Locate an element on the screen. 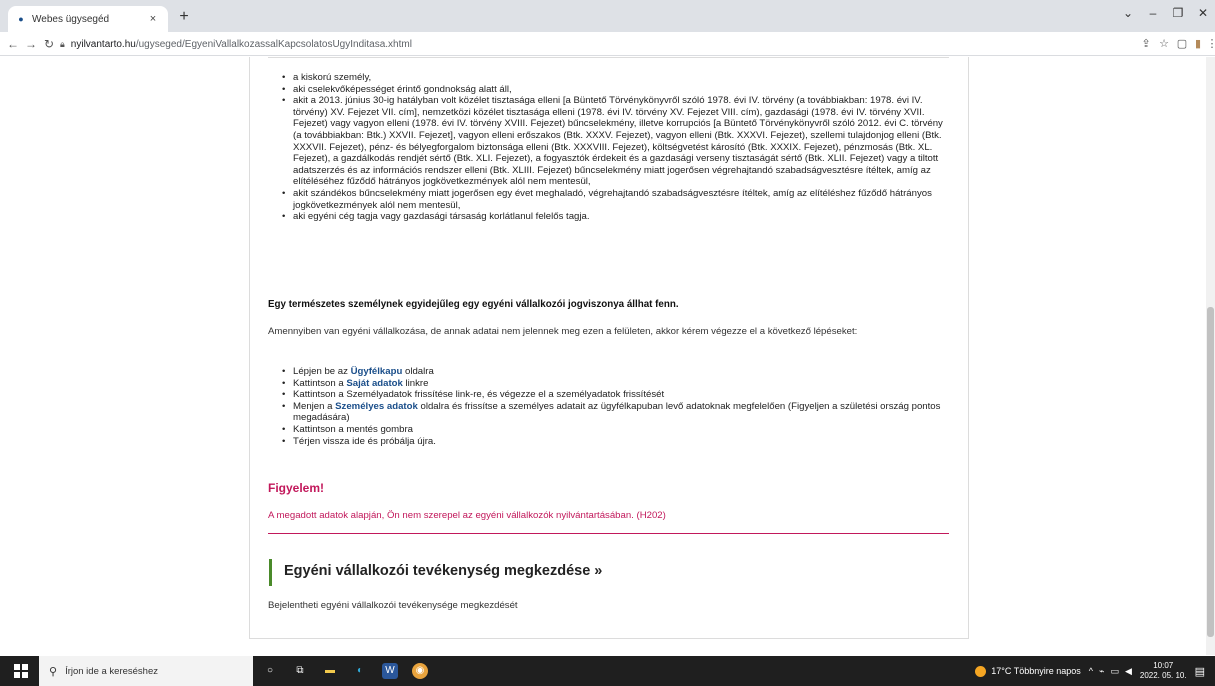 The width and height of the screenshot is (1215, 686). browser-tab: ● Webes ügysegéd × is located at coordinates (88, 19).